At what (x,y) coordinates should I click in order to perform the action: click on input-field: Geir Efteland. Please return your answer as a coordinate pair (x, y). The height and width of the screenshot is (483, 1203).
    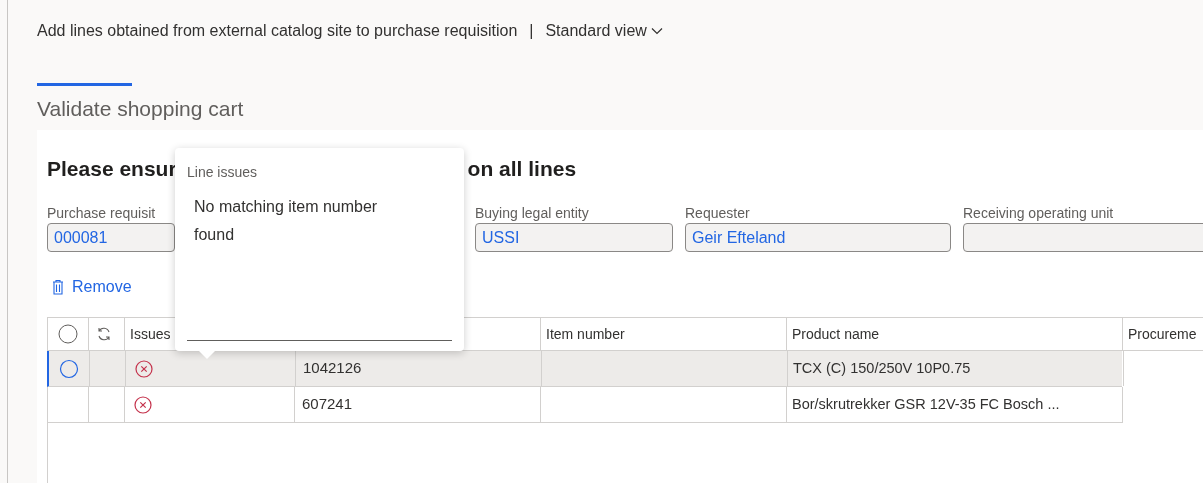
    Looking at the image, I should click on (818, 237).